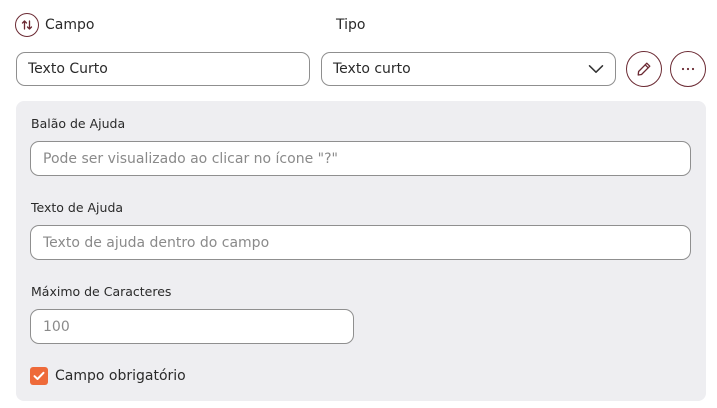 The width and height of the screenshot is (717, 408). What do you see at coordinates (372, 69) in the screenshot?
I see `field-type-selected-value: Texto curto` at bounding box center [372, 69].